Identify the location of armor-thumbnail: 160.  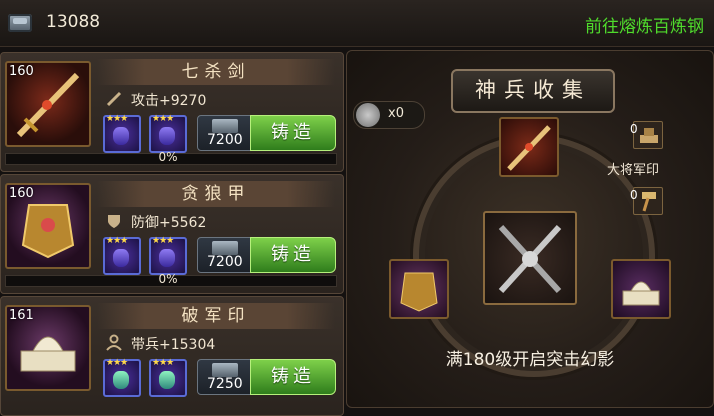
(48, 226).